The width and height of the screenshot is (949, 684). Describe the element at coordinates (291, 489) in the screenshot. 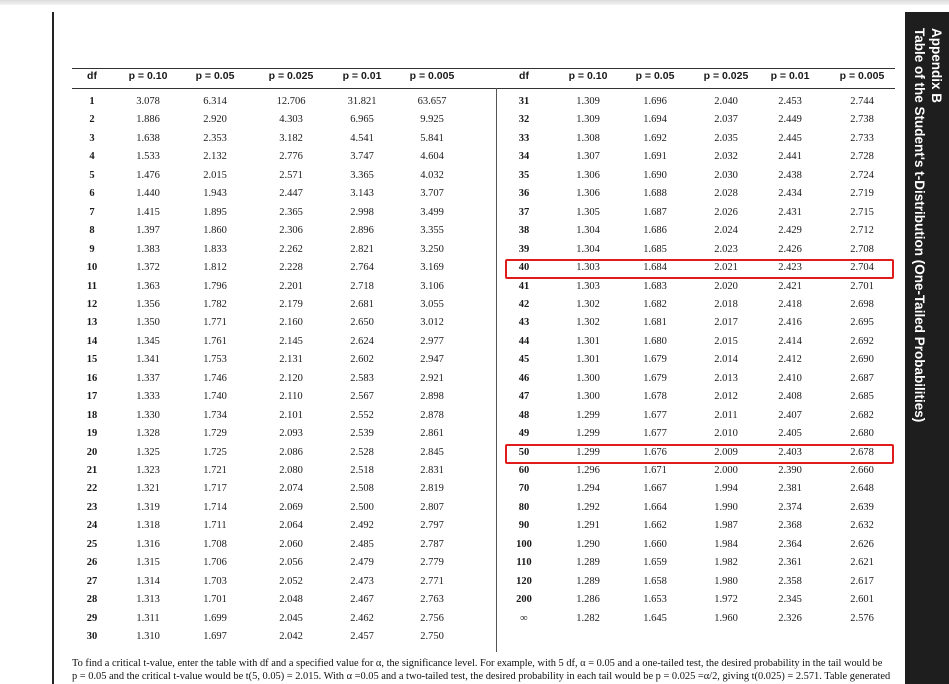

I see `t-value-cell: 2.074` at that location.